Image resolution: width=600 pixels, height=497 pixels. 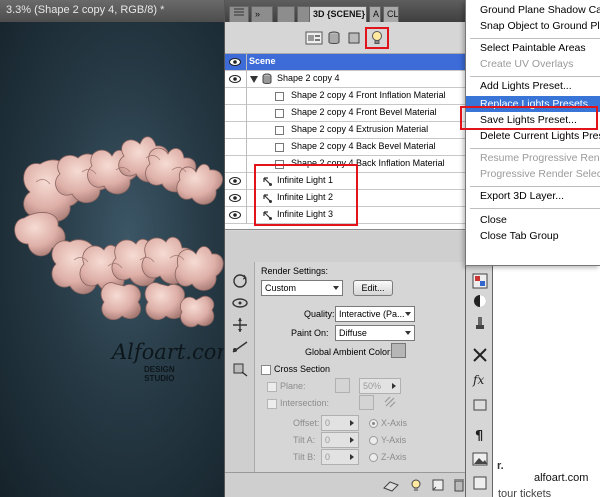 What do you see at coordinates (373, 457) in the screenshot?
I see `z-axis-radio` at bounding box center [373, 457].